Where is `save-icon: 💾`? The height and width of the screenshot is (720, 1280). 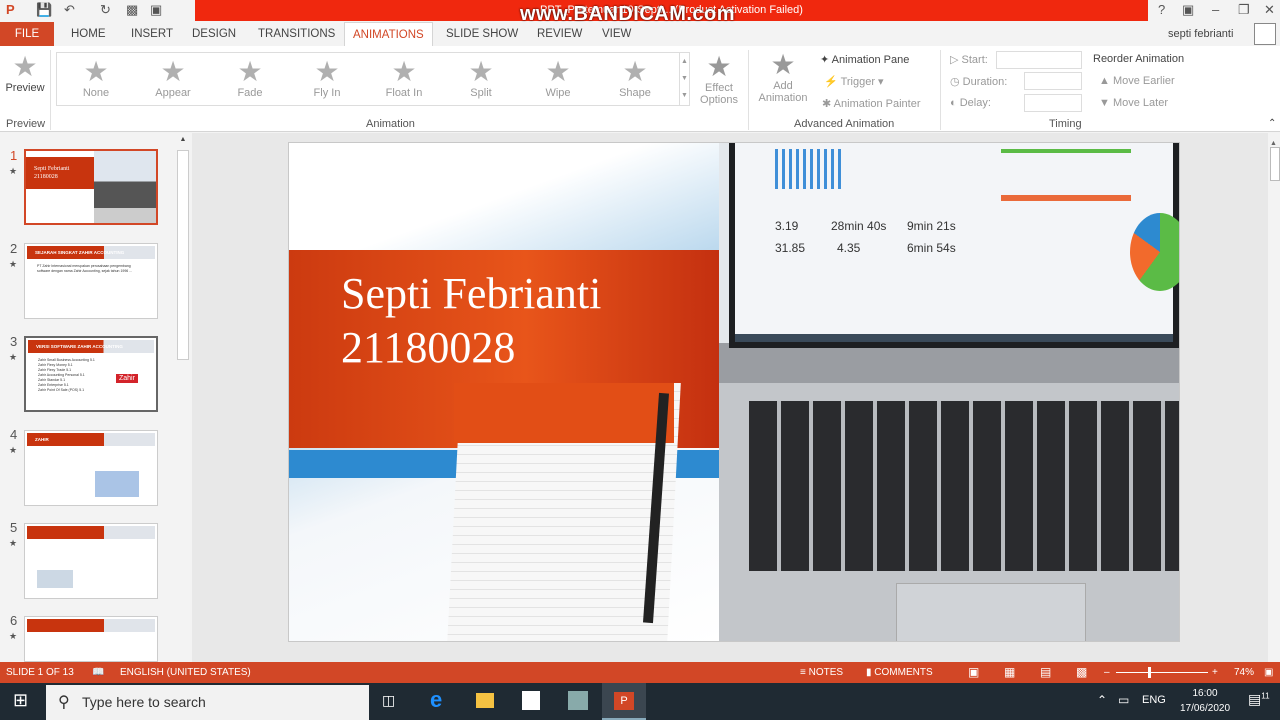
save-icon: 💾 is located at coordinates (44, 10).